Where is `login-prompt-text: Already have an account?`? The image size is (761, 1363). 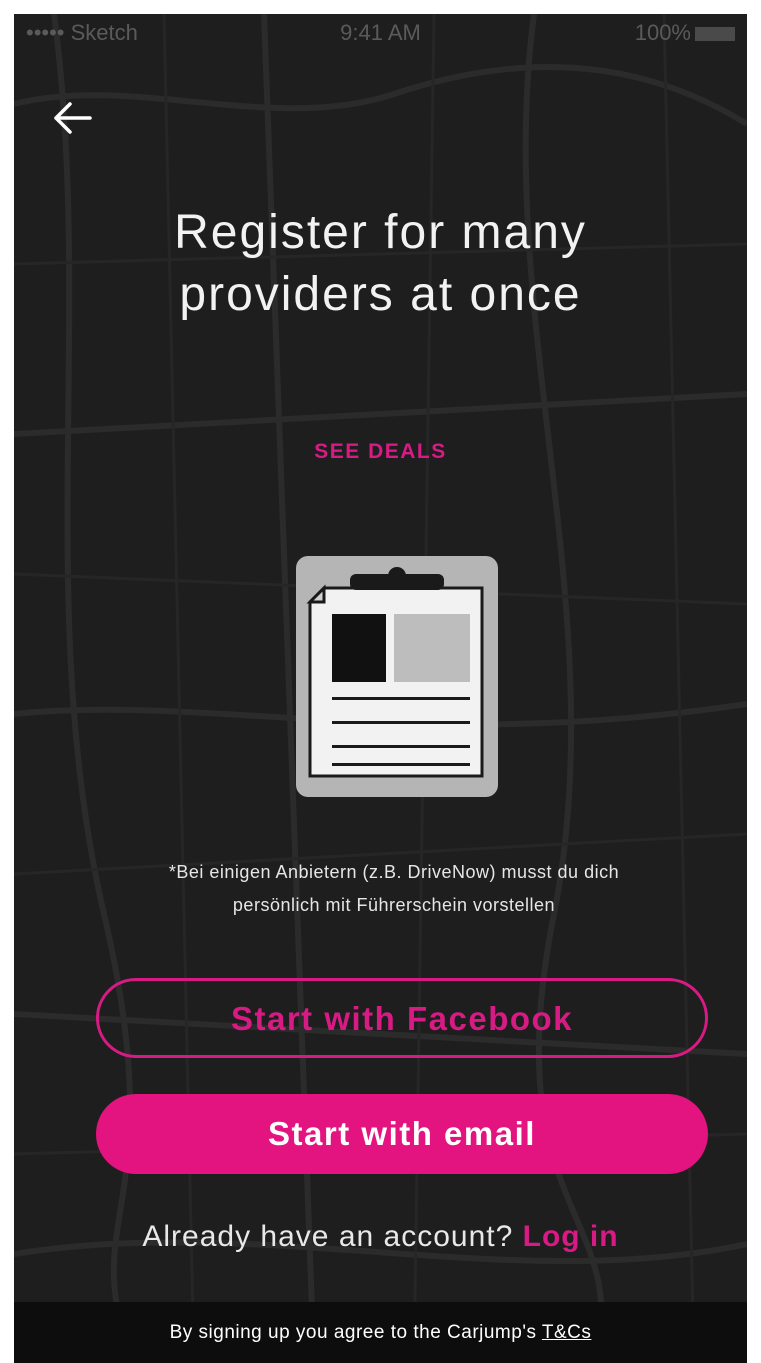
login-prompt-text: Already have an account? is located at coordinates (328, 1236).